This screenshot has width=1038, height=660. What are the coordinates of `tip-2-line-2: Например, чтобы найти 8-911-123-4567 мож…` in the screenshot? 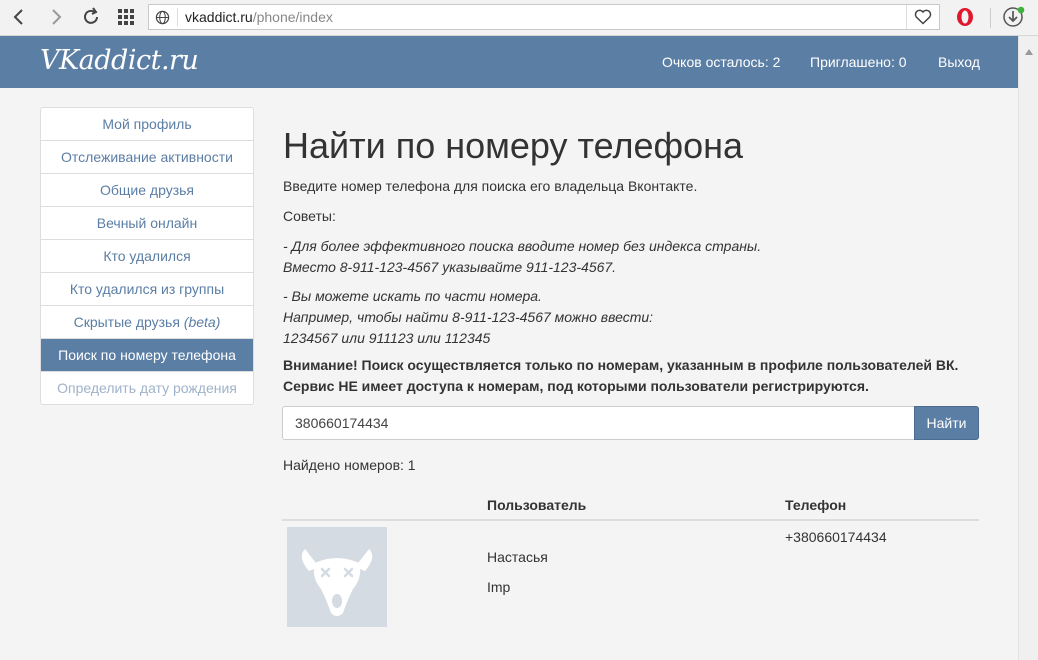 It's located at (468, 317).